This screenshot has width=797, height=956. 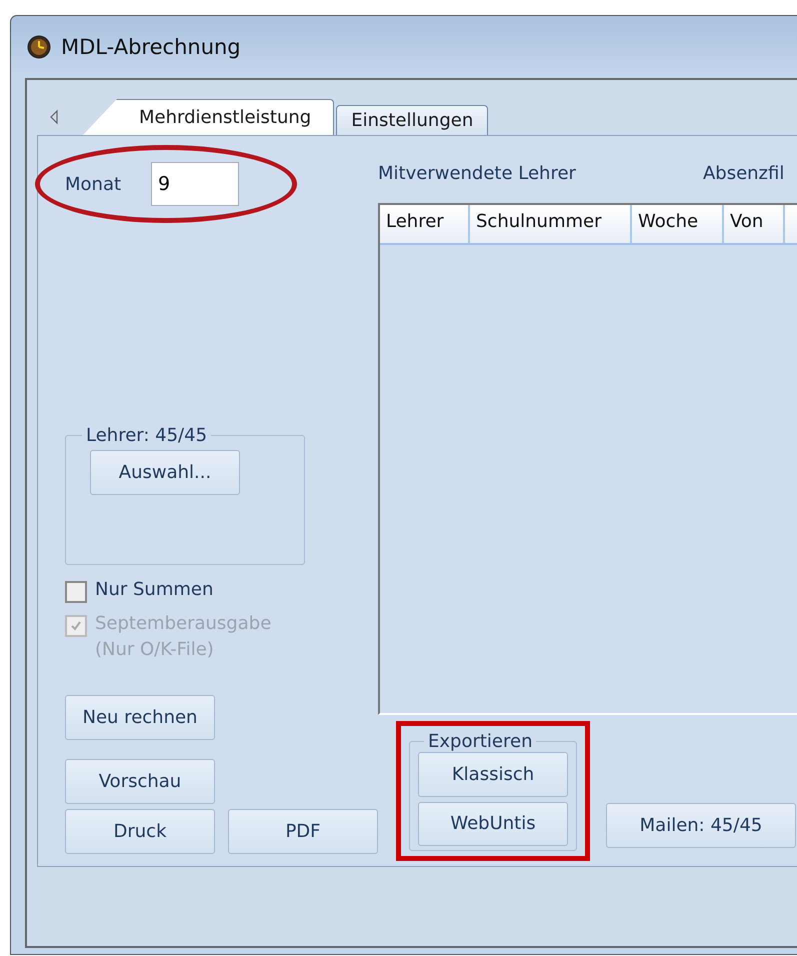 I want to click on window-title: MDL-Abrechnung, so click(x=151, y=47).